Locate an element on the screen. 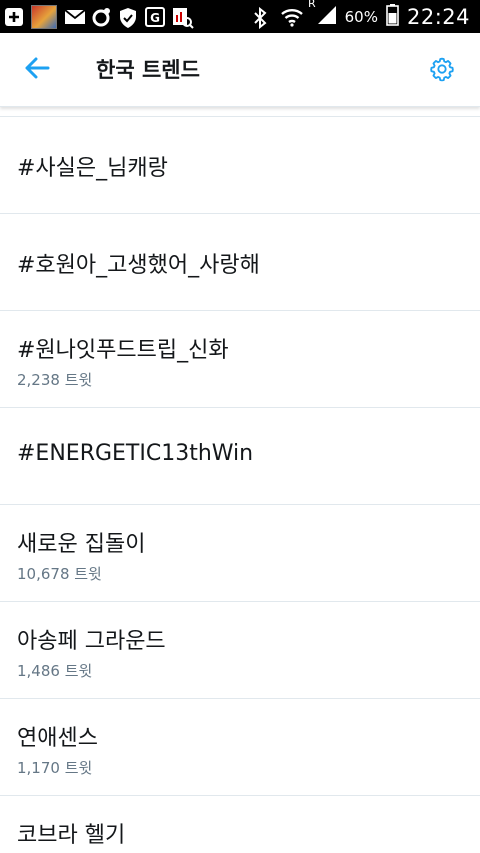 This screenshot has width=480, height=853. battery-percent: 60% is located at coordinates (361, 16).